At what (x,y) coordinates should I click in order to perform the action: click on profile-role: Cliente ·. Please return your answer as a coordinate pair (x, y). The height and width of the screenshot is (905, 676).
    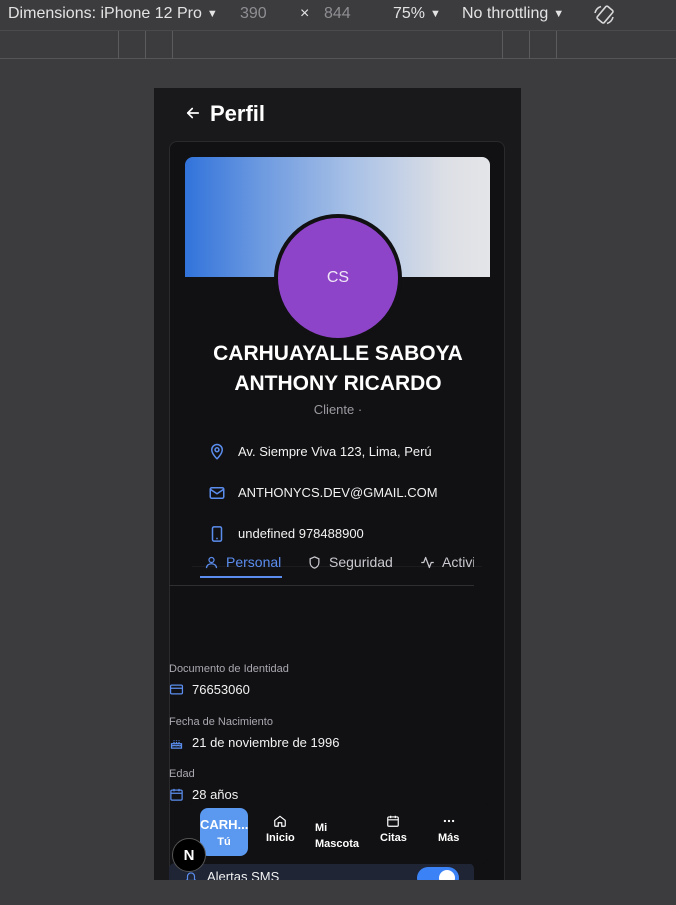
    Looking at the image, I should click on (338, 409).